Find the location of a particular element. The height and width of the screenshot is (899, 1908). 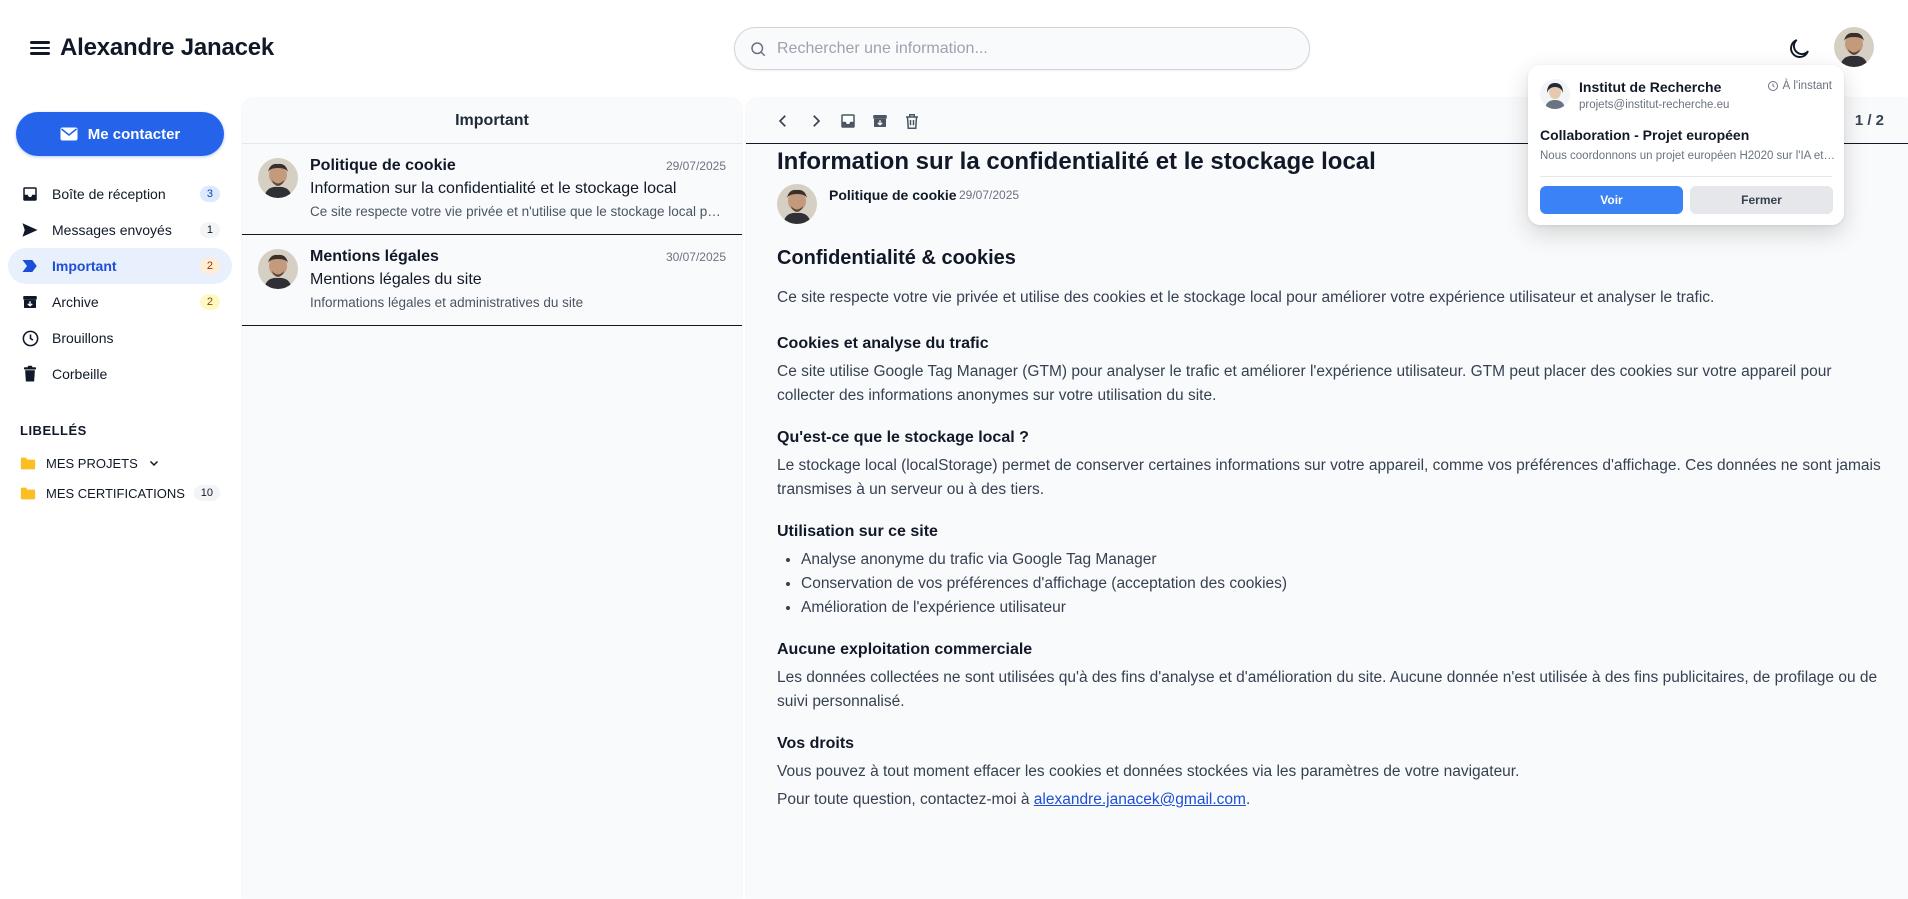

label-item-certifications: MES CERTIFICATIONS 10 is located at coordinates (120, 493).